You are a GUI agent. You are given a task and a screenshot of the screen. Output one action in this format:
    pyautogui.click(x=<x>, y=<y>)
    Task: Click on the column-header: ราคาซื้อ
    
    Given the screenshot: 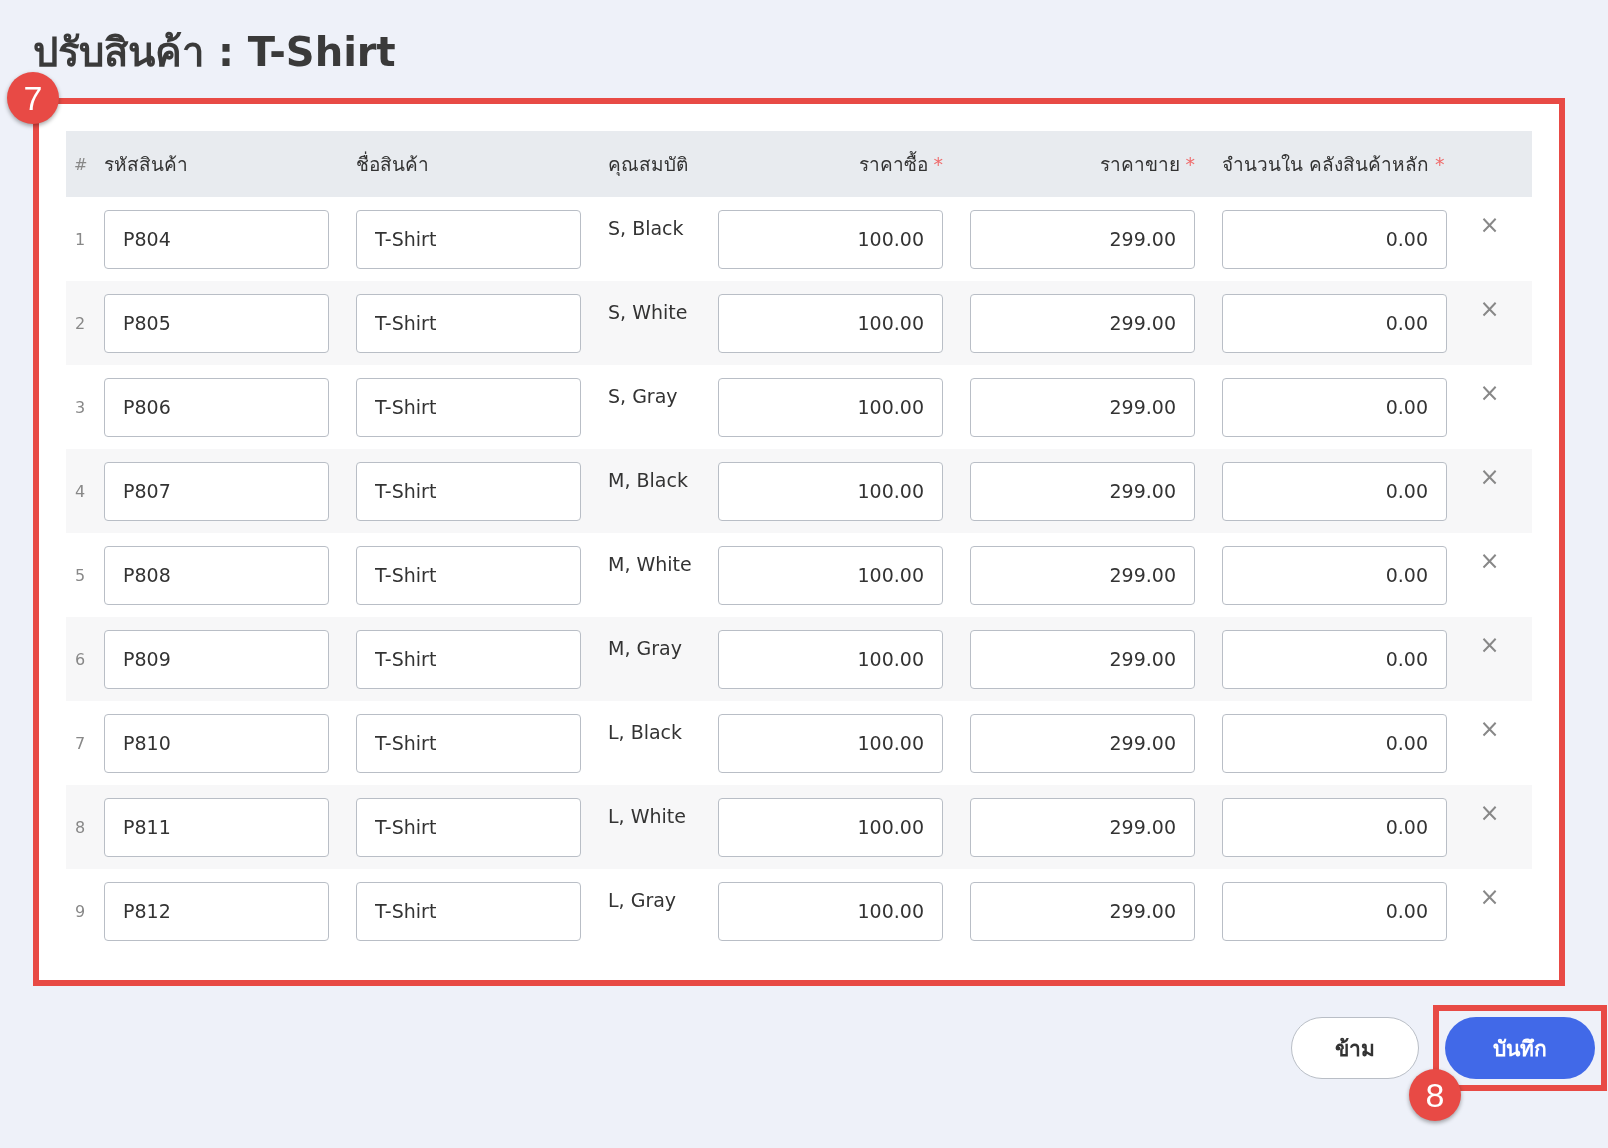 What is the action you would take?
    pyautogui.click(x=893, y=164)
    